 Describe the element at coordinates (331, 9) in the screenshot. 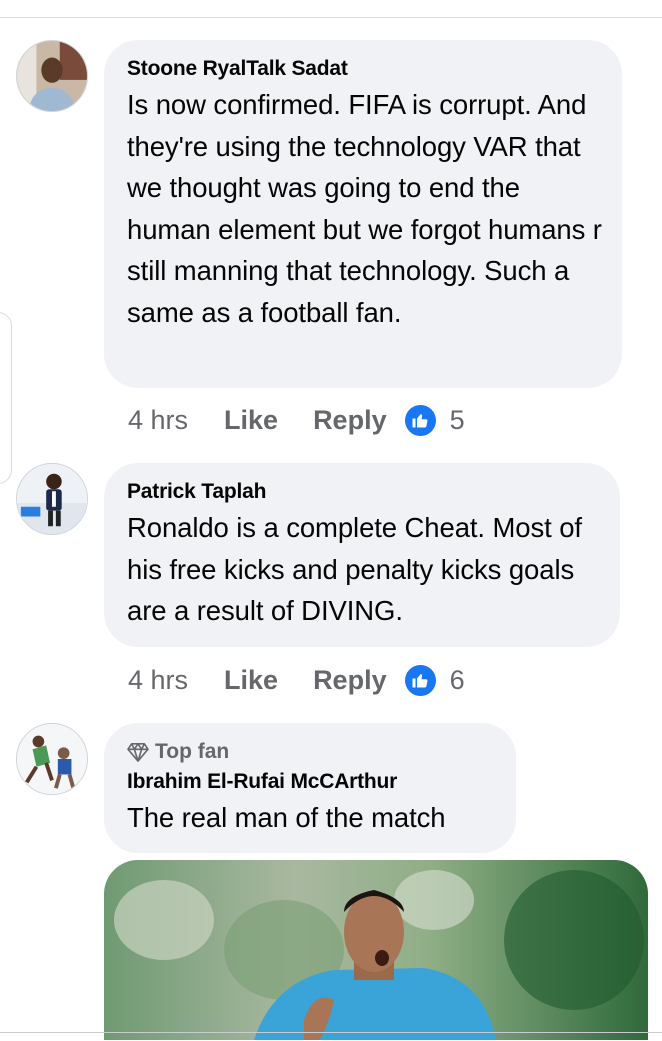

I see `top-divider` at that location.